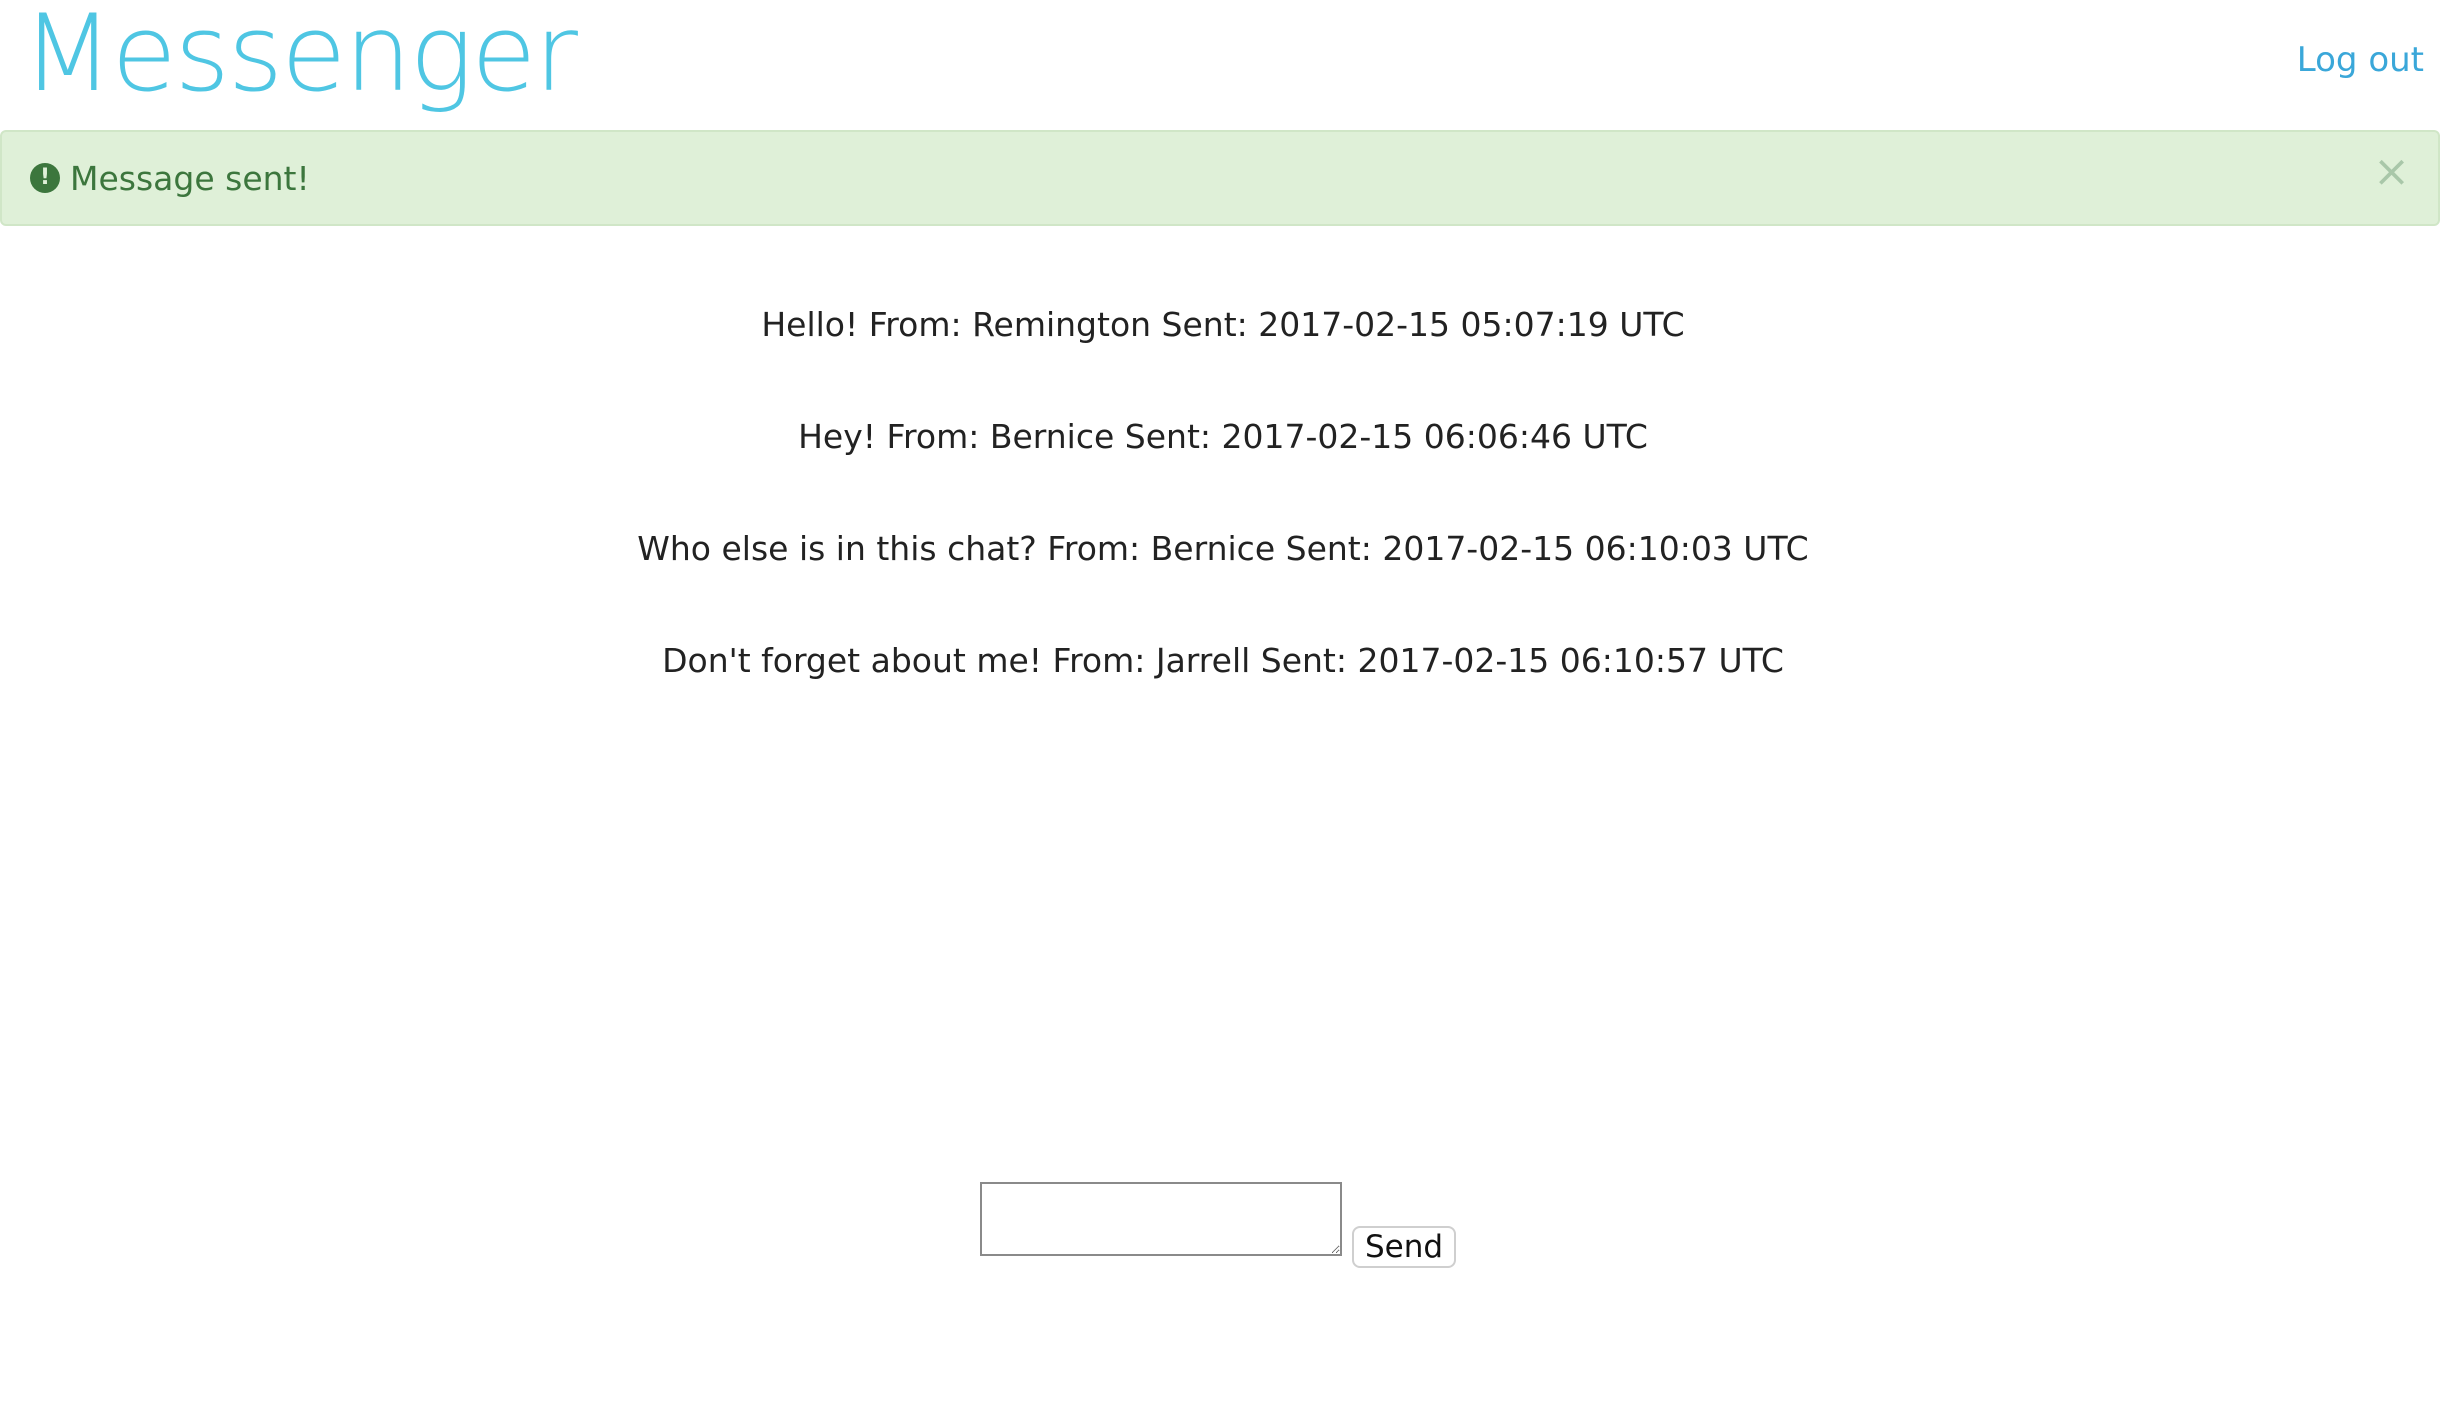 The width and height of the screenshot is (2446, 1424). Describe the element at coordinates (2391, 172) in the screenshot. I see `close-icon: ×` at that location.